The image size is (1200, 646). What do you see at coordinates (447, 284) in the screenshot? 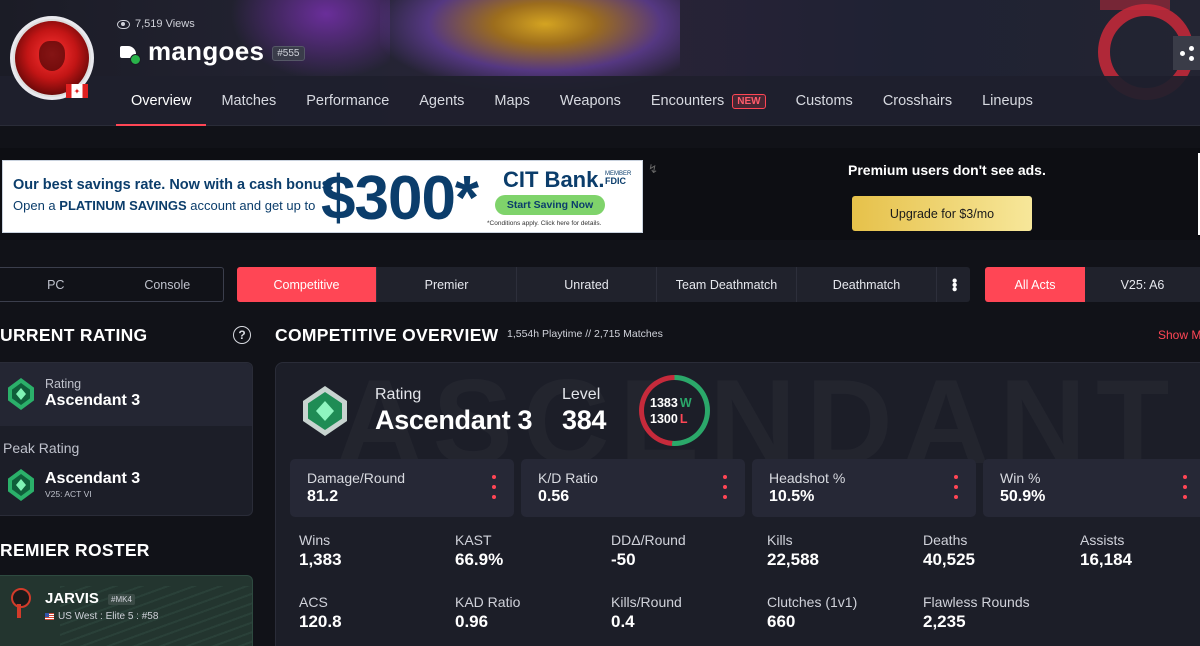
I see `mode-premier: Premier` at bounding box center [447, 284].